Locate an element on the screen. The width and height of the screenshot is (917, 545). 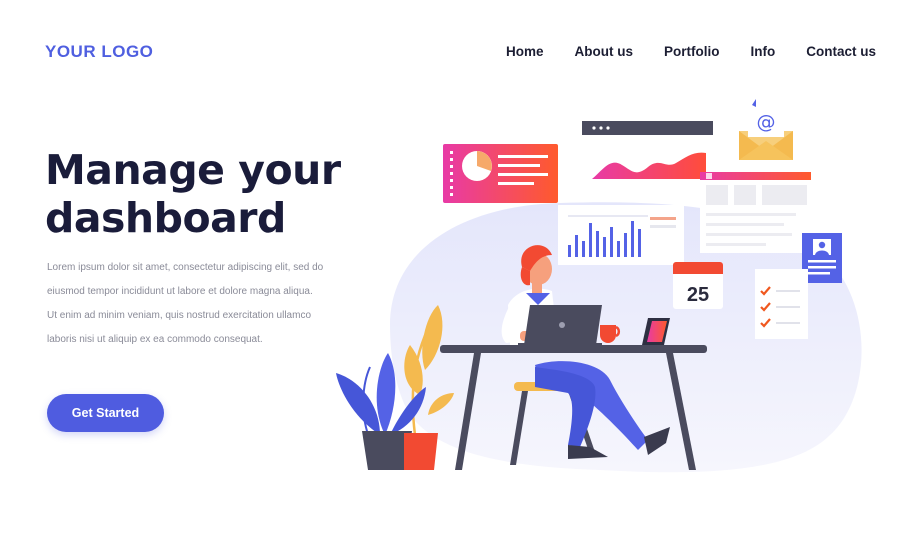
nav-info: Info is located at coordinates (762, 51).